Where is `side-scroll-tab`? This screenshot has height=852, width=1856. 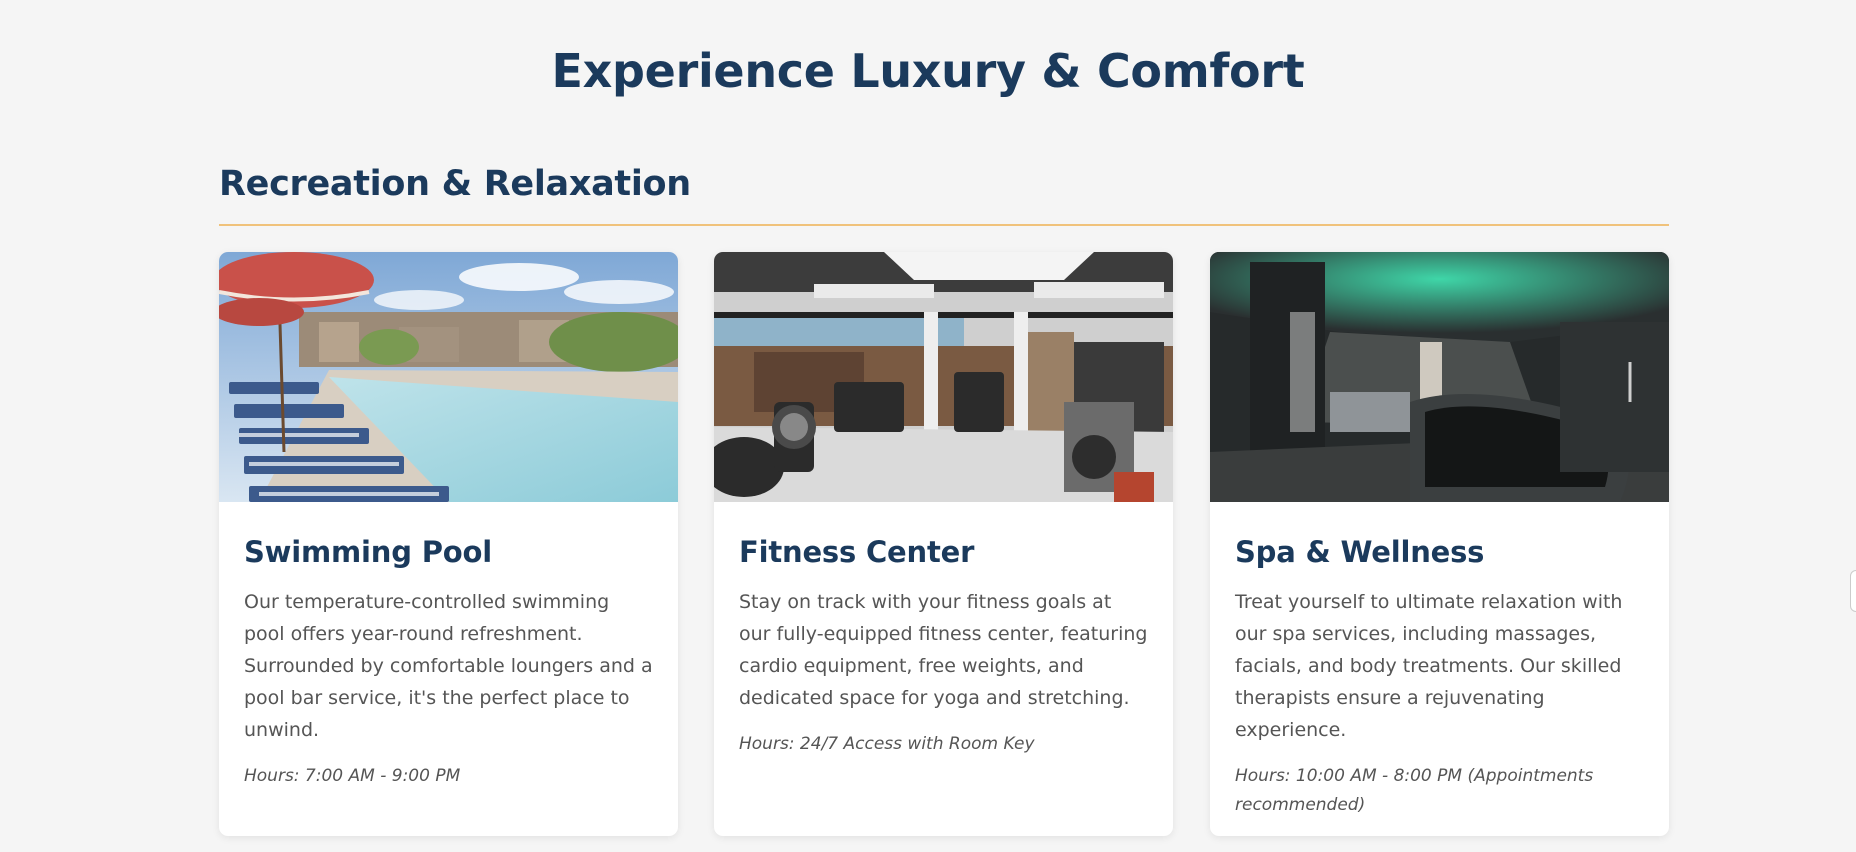
side-scroll-tab is located at coordinates (1853, 591).